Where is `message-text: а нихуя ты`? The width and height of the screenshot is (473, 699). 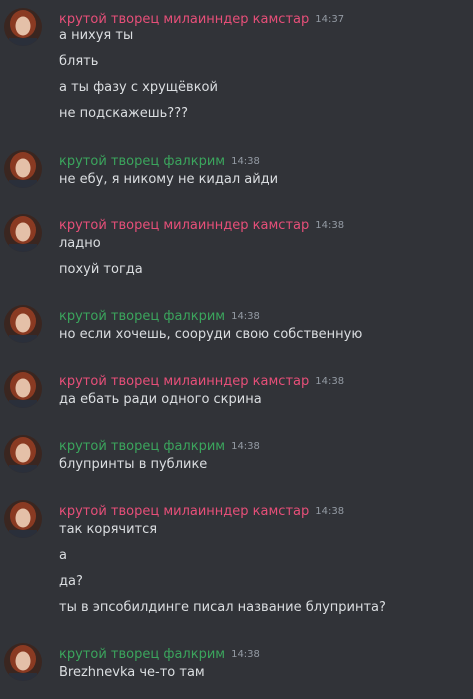
message-text: а нихуя ты is located at coordinates (96, 35).